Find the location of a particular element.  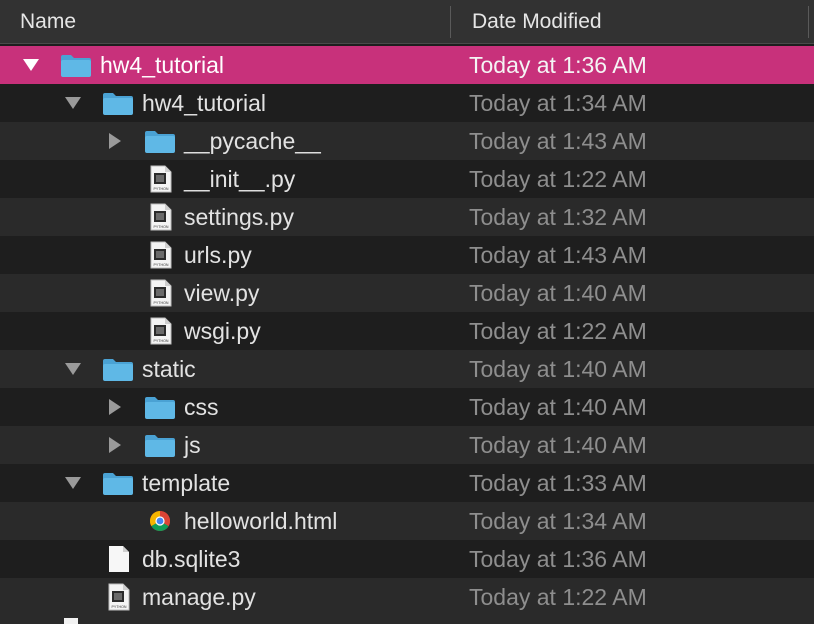

file-name: urls.py is located at coordinates (218, 255).